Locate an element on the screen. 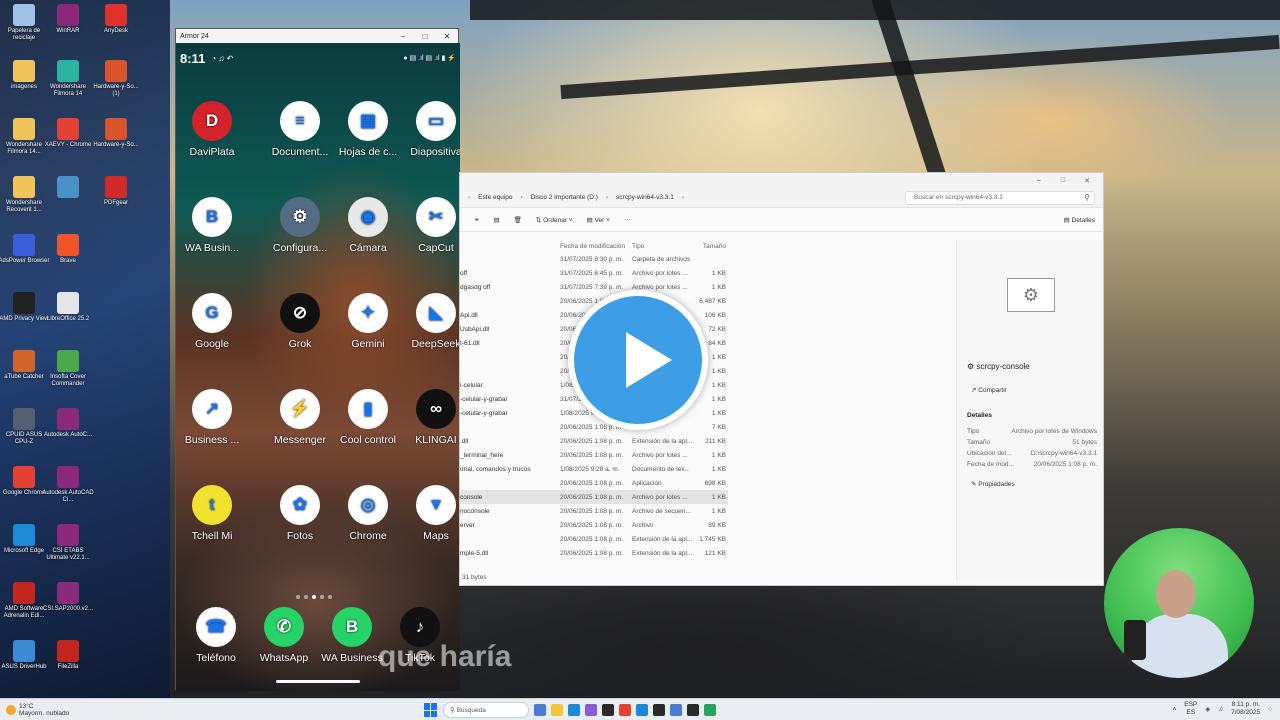 The image size is (1280, 720). taskbar-clock: 8:11 p. m. 7/08/2025 is located at coordinates (1245, 709).